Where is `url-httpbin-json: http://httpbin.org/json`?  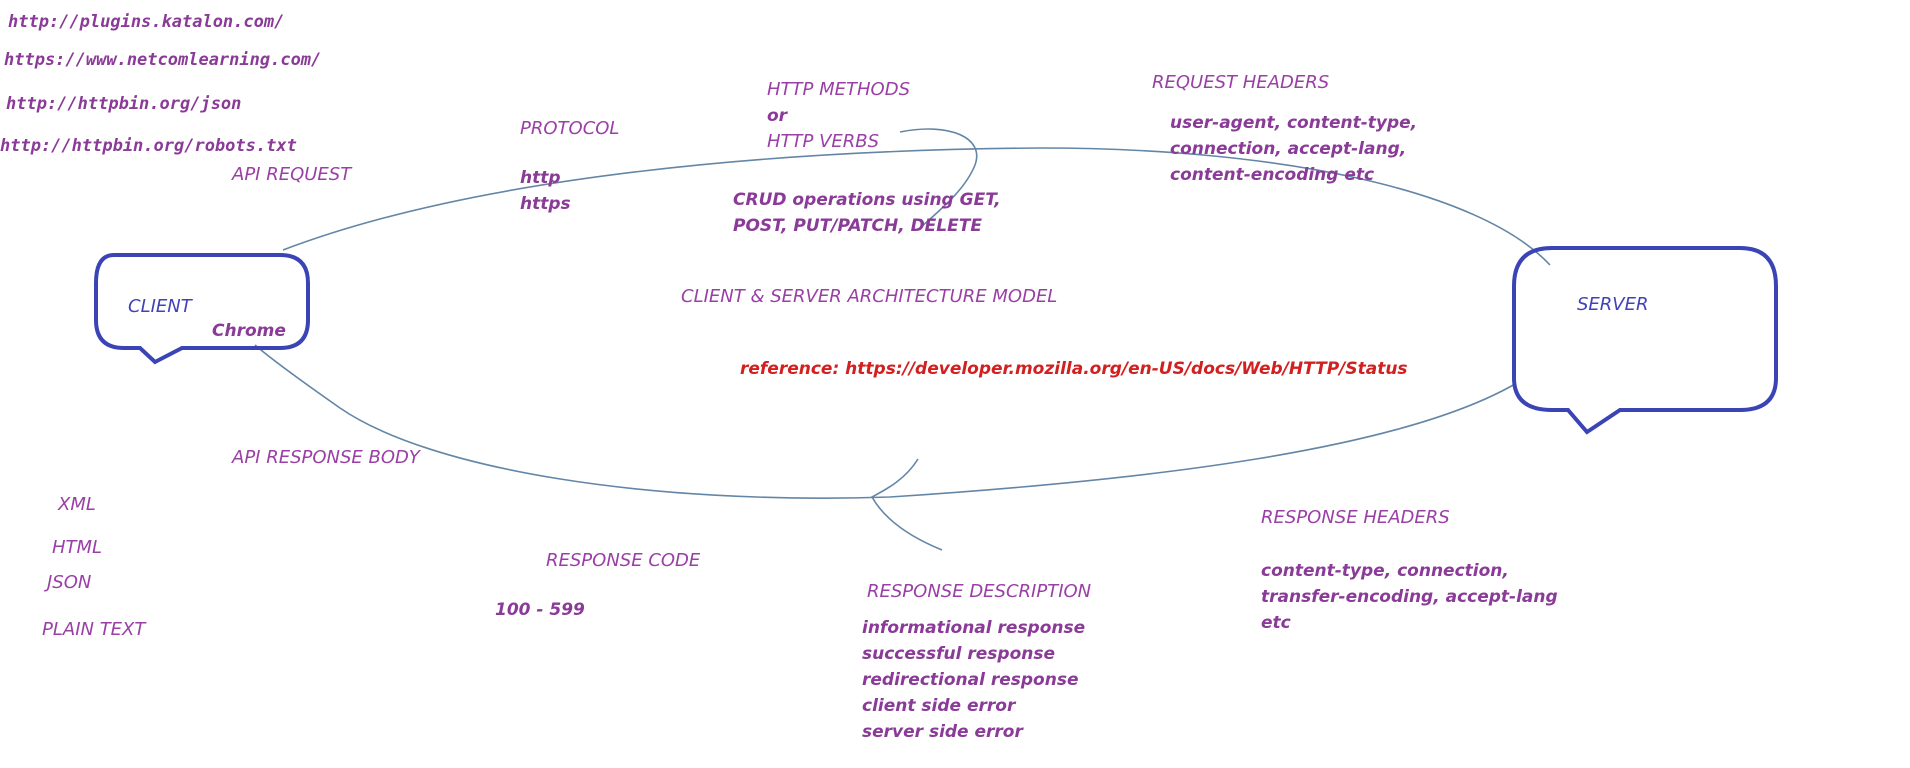
url-httpbin-json: http://httpbin.org/json is located at coordinates (124, 104).